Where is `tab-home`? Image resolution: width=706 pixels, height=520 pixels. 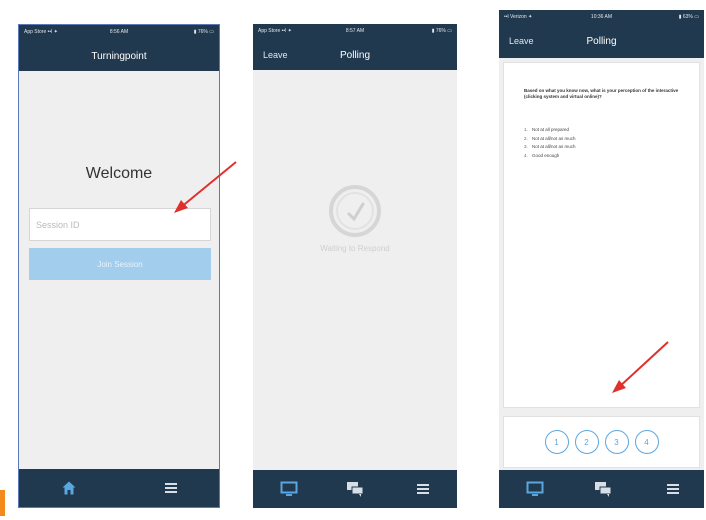 tab-home is located at coordinates (69, 488).